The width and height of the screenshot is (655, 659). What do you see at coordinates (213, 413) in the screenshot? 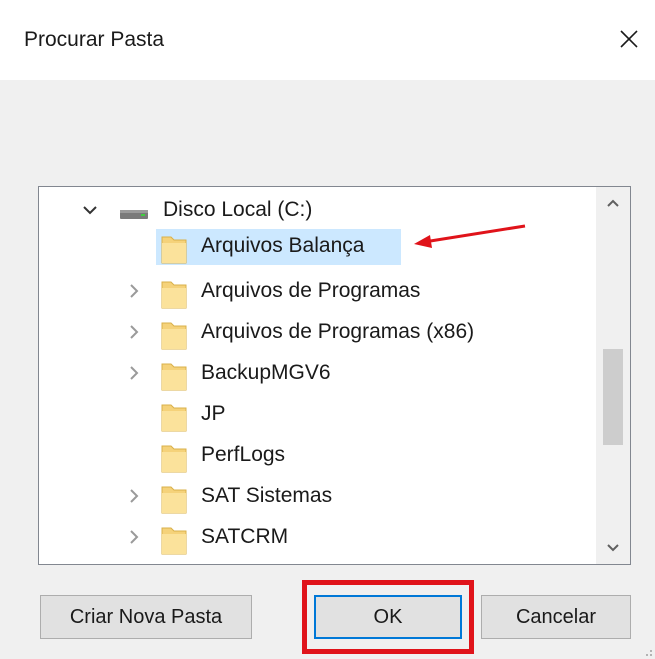
I see `tree-item-label: JP` at bounding box center [213, 413].